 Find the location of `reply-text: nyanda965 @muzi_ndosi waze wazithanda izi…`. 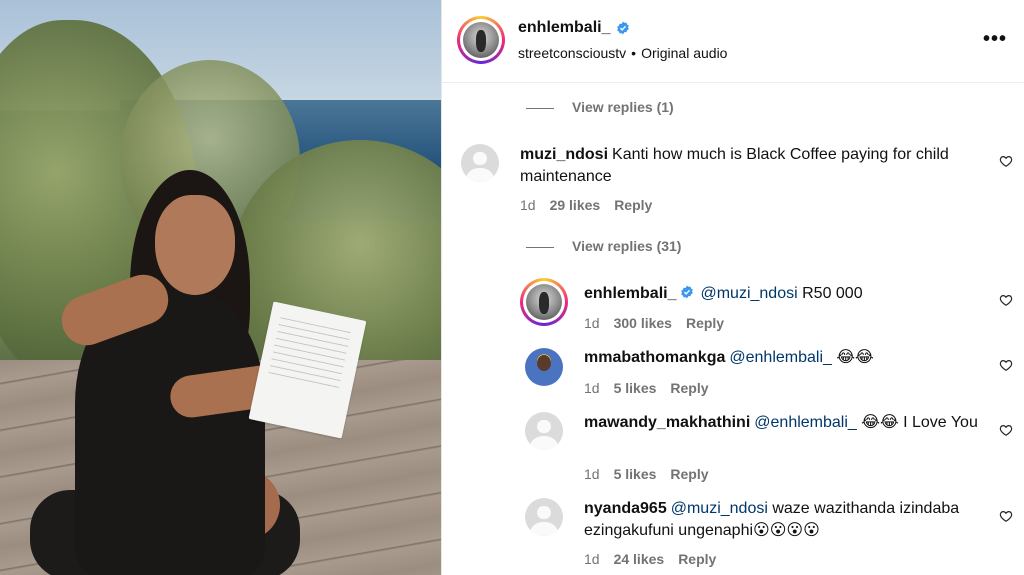

reply-text: nyanda965 @muzi_ndosi waze wazithanda izi… is located at coordinates (784, 520).